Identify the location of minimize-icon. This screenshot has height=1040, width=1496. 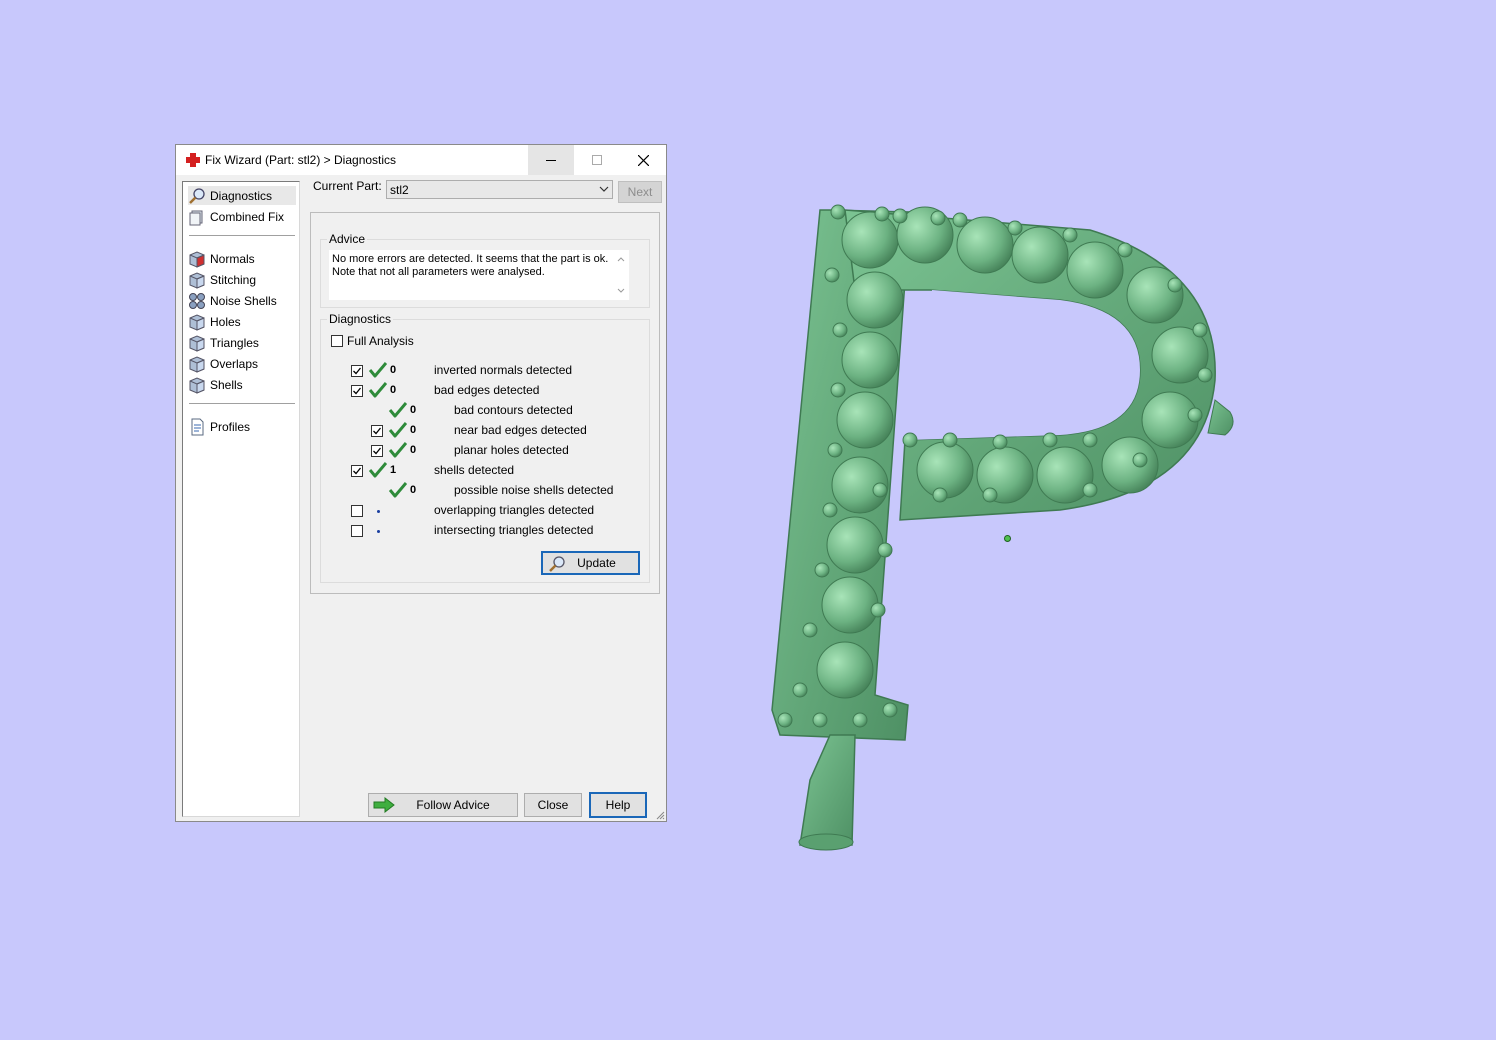
(551, 160).